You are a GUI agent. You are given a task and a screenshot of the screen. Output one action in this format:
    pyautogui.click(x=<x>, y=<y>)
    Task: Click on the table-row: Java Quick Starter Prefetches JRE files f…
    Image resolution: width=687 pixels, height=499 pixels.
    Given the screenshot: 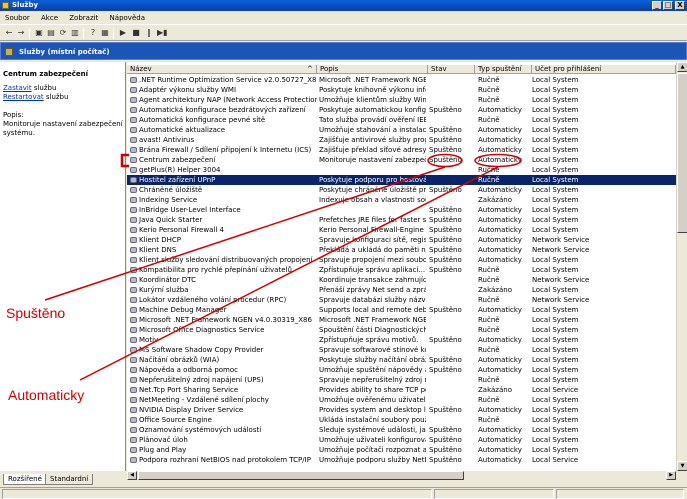 What is the action you would take?
    pyautogui.click(x=401, y=220)
    